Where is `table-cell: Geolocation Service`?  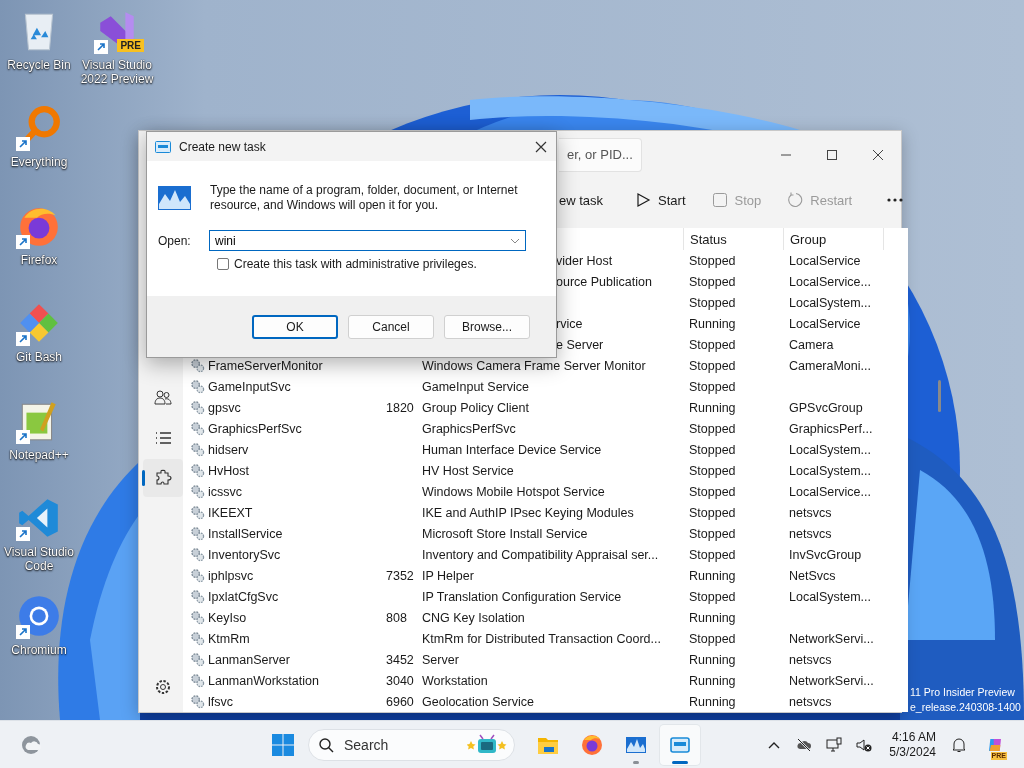 table-cell: Geolocation Service is located at coordinates (478, 701).